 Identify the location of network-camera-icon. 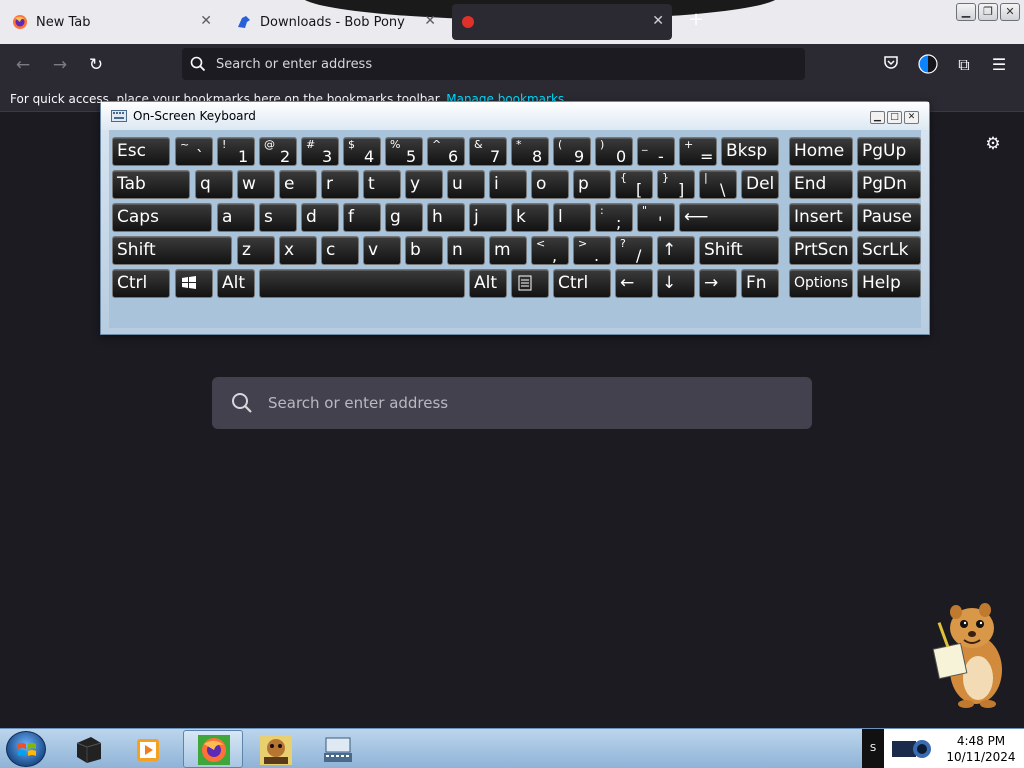
(912, 749).